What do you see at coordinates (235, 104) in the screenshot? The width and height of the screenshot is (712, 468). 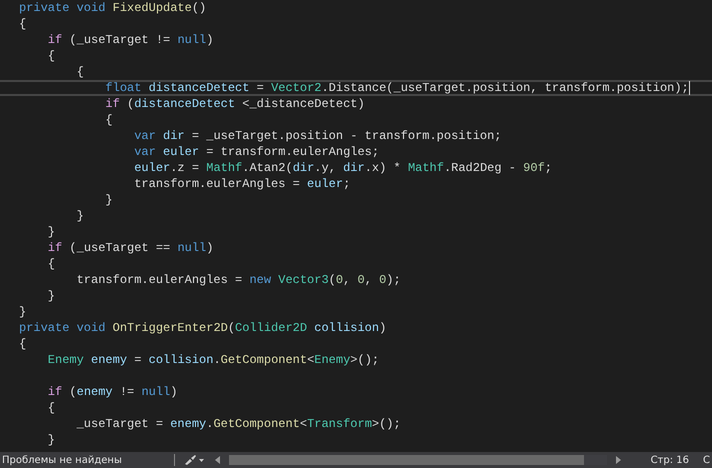 I see `code-line: if (distanceDetect <_distanceDetect)` at bounding box center [235, 104].